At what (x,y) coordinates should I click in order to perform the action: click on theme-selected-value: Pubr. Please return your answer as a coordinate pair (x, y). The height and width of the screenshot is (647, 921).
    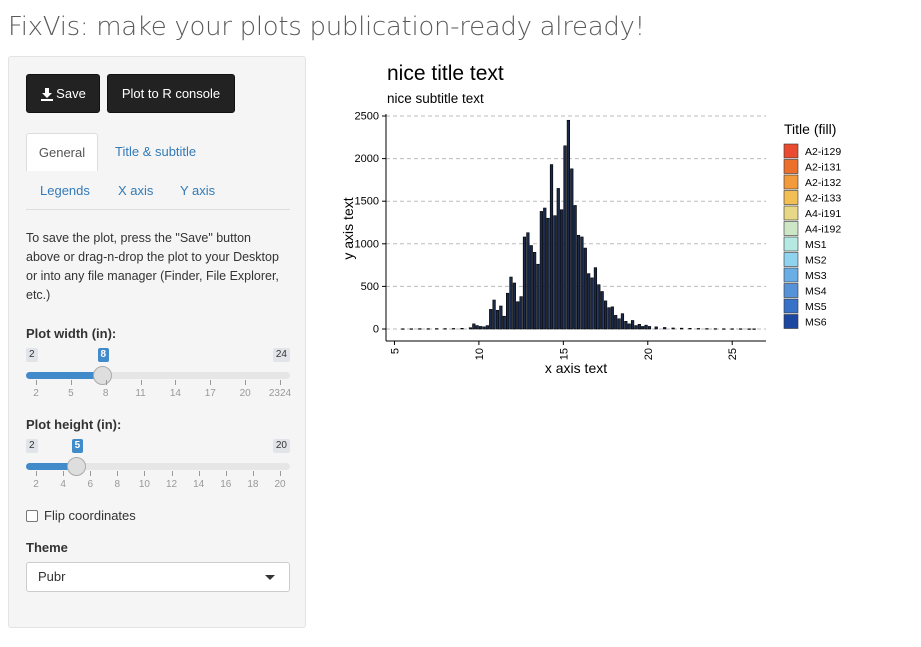
    Looking at the image, I should click on (52, 576).